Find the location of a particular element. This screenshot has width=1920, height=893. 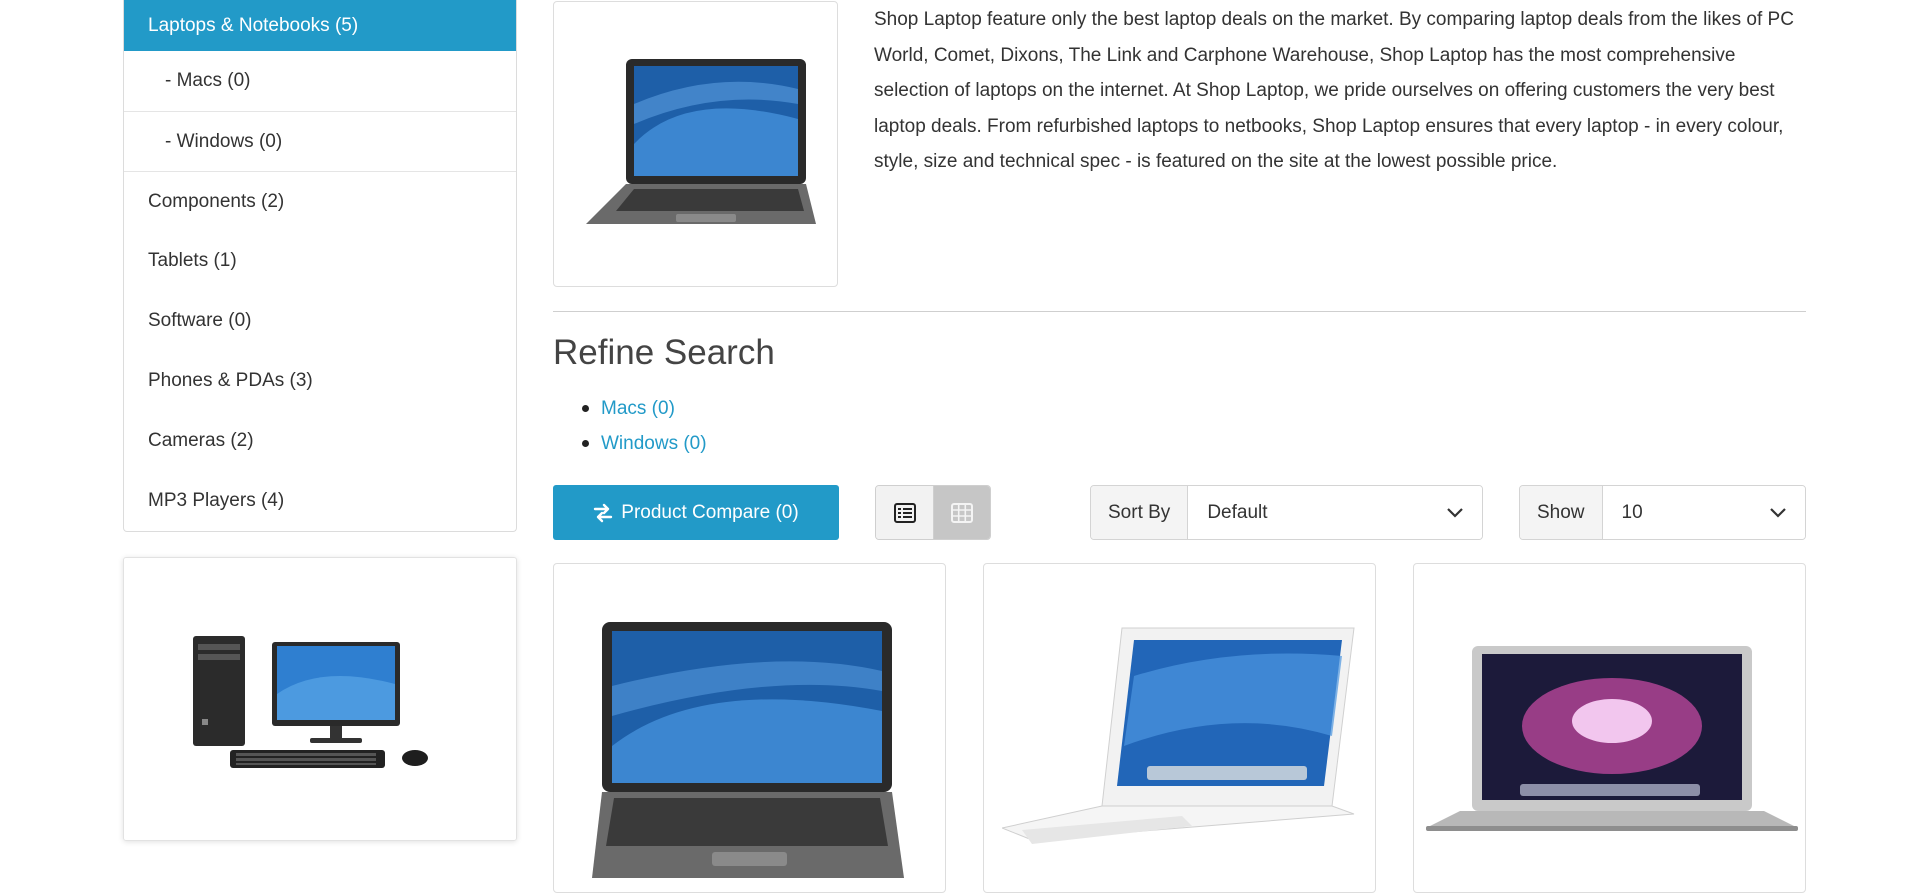

category-windows: - Windows (0) is located at coordinates (320, 141).